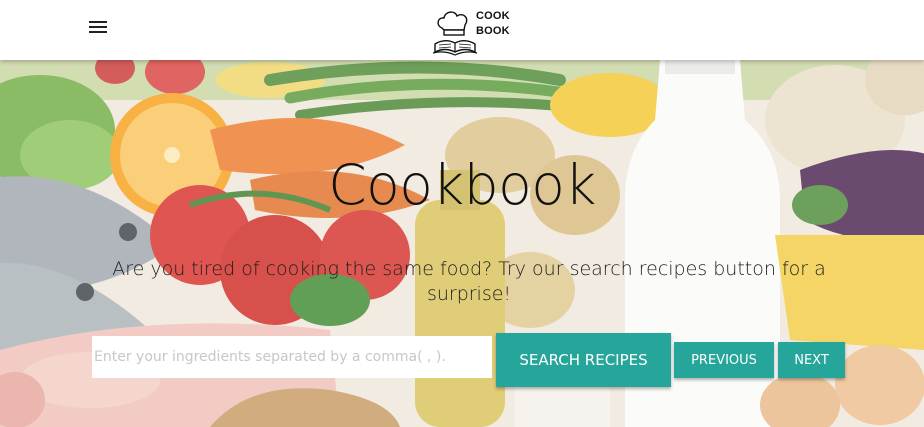 The image size is (924, 427). I want to click on previous-button: PREVIOUS, so click(724, 360).